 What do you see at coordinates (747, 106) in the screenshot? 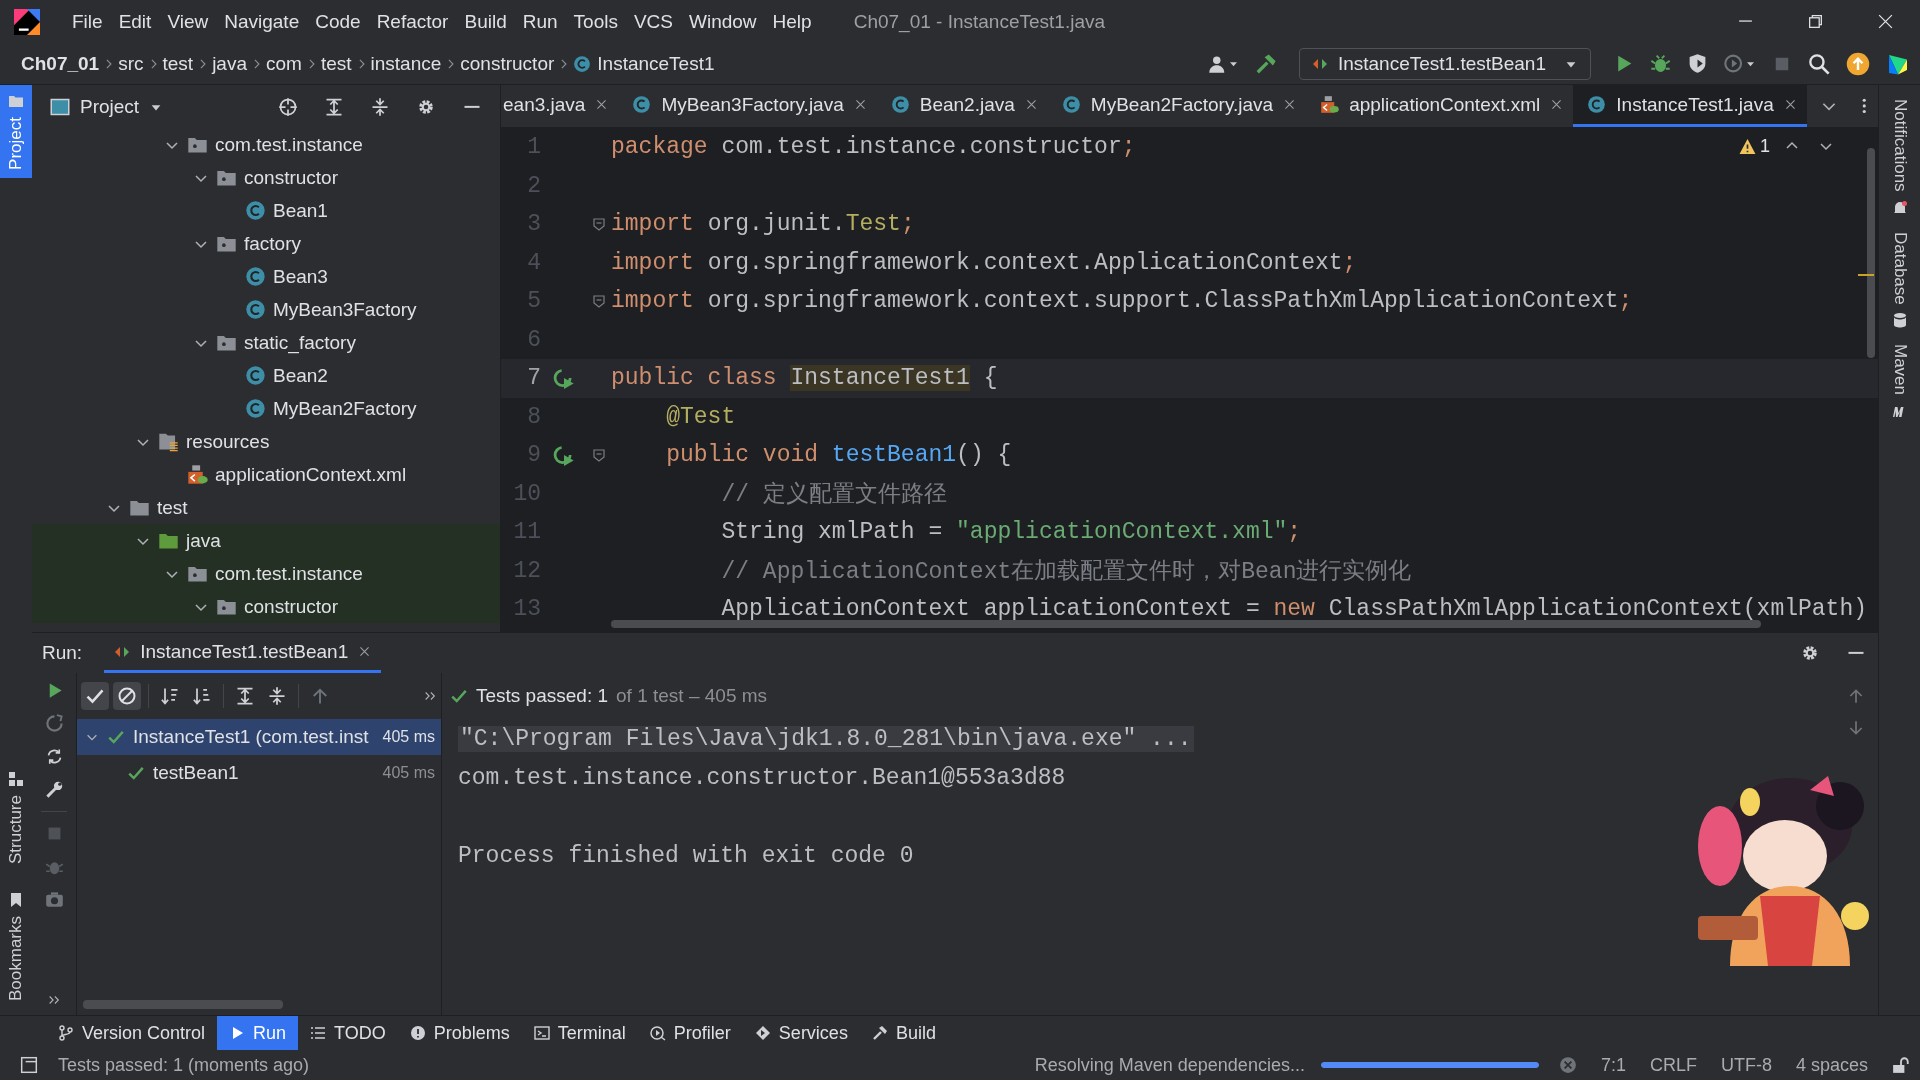
I see `editor-tab: MyBean3Factory.java` at bounding box center [747, 106].